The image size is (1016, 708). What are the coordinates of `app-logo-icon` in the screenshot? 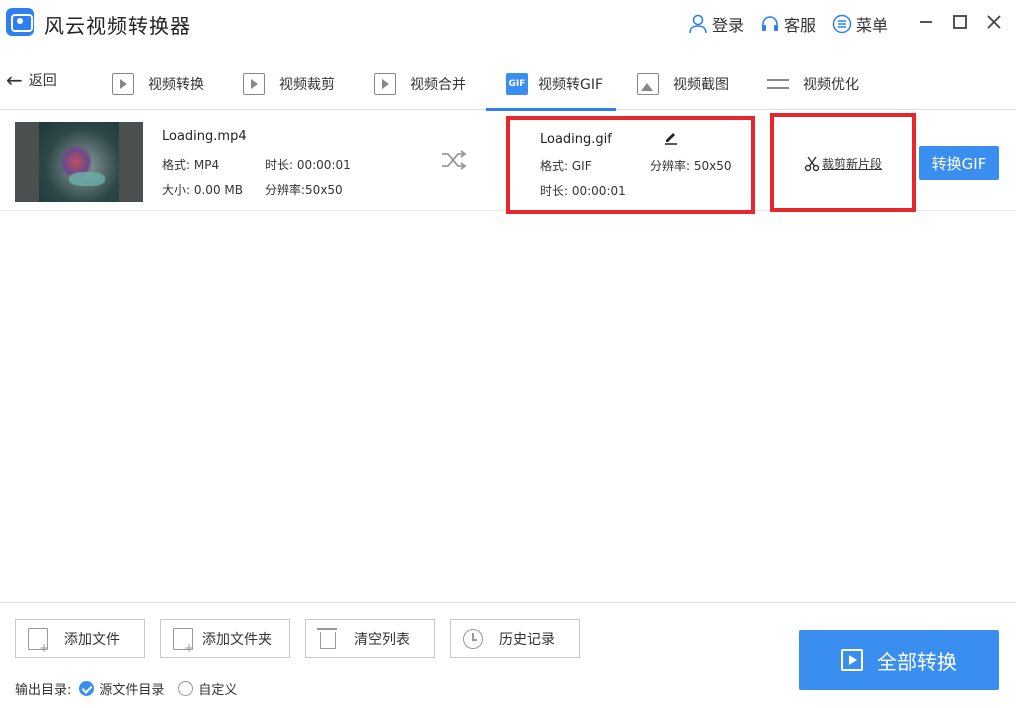 It's located at (20, 22).